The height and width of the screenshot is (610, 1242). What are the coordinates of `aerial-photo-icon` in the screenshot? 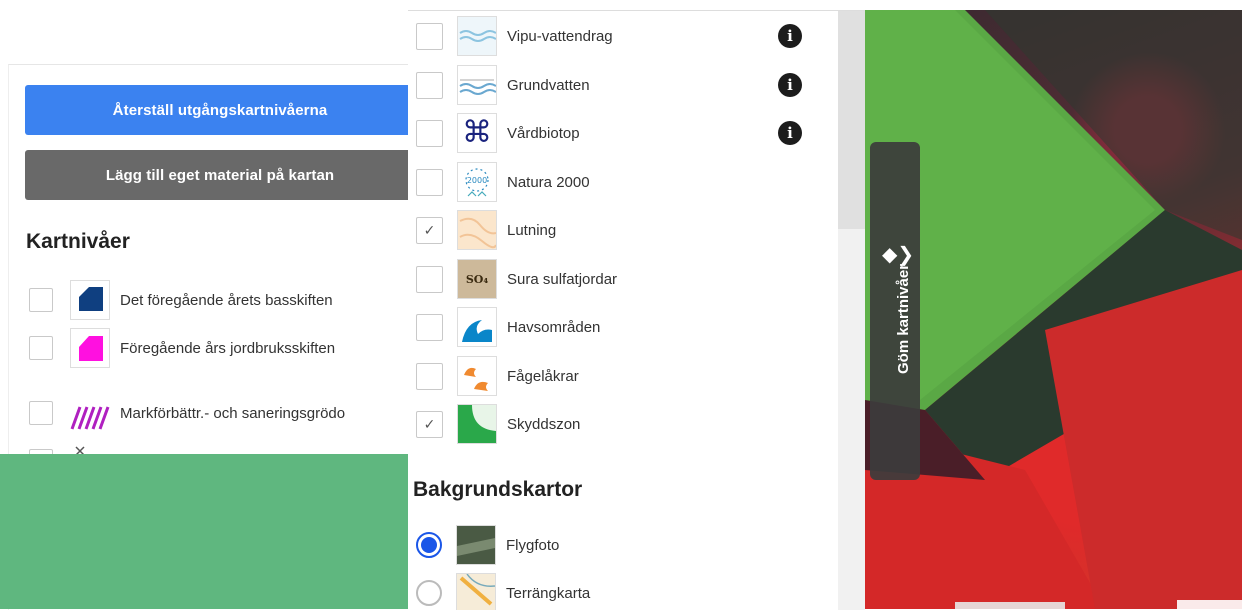 It's located at (476, 545).